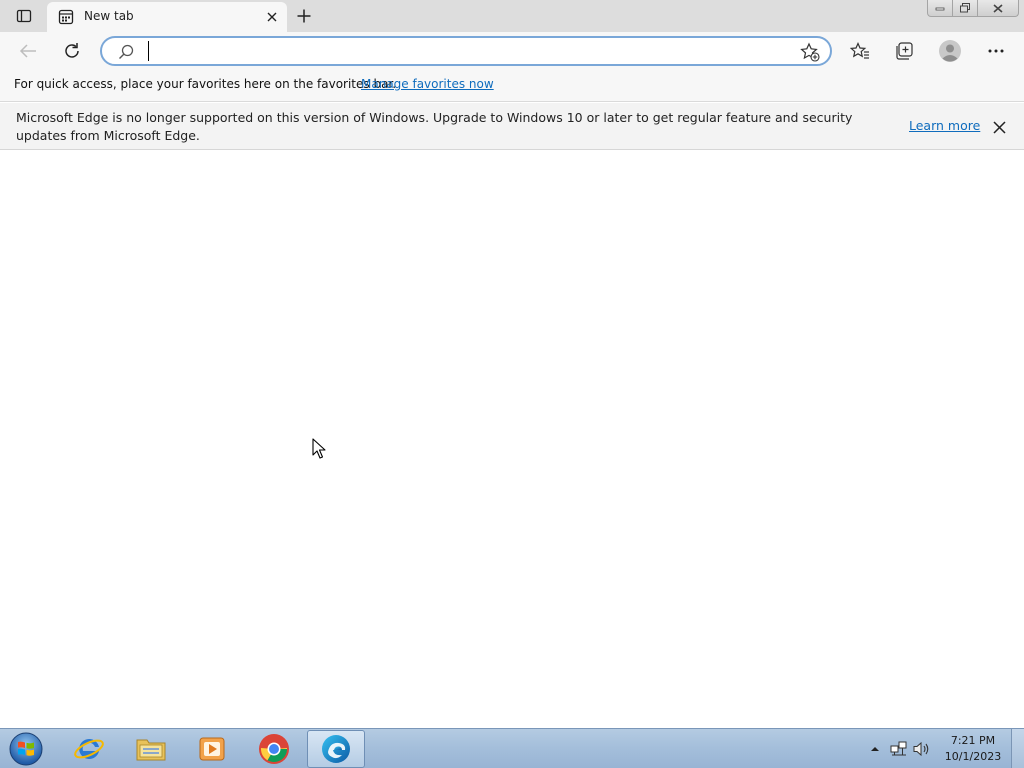  I want to click on show-hidden-icons-button, so click(875, 749).